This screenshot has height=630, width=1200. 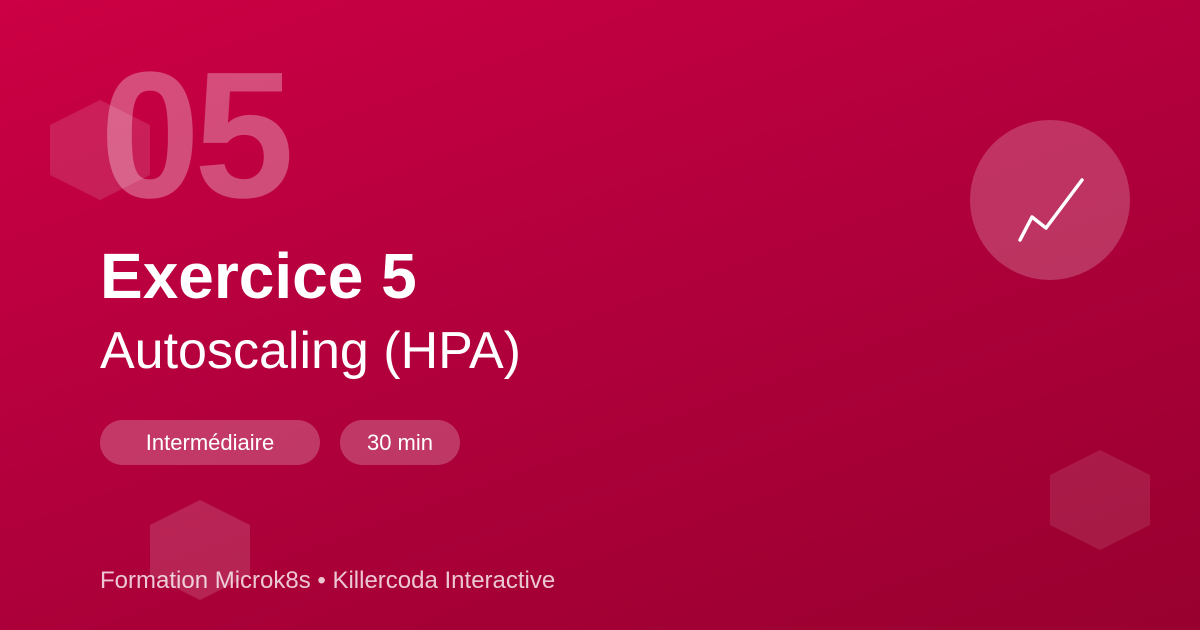 What do you see at coordinates (1100, 500) in the screenshot?
I see `decorative-hexagon` at bounding box center [1100, 500].